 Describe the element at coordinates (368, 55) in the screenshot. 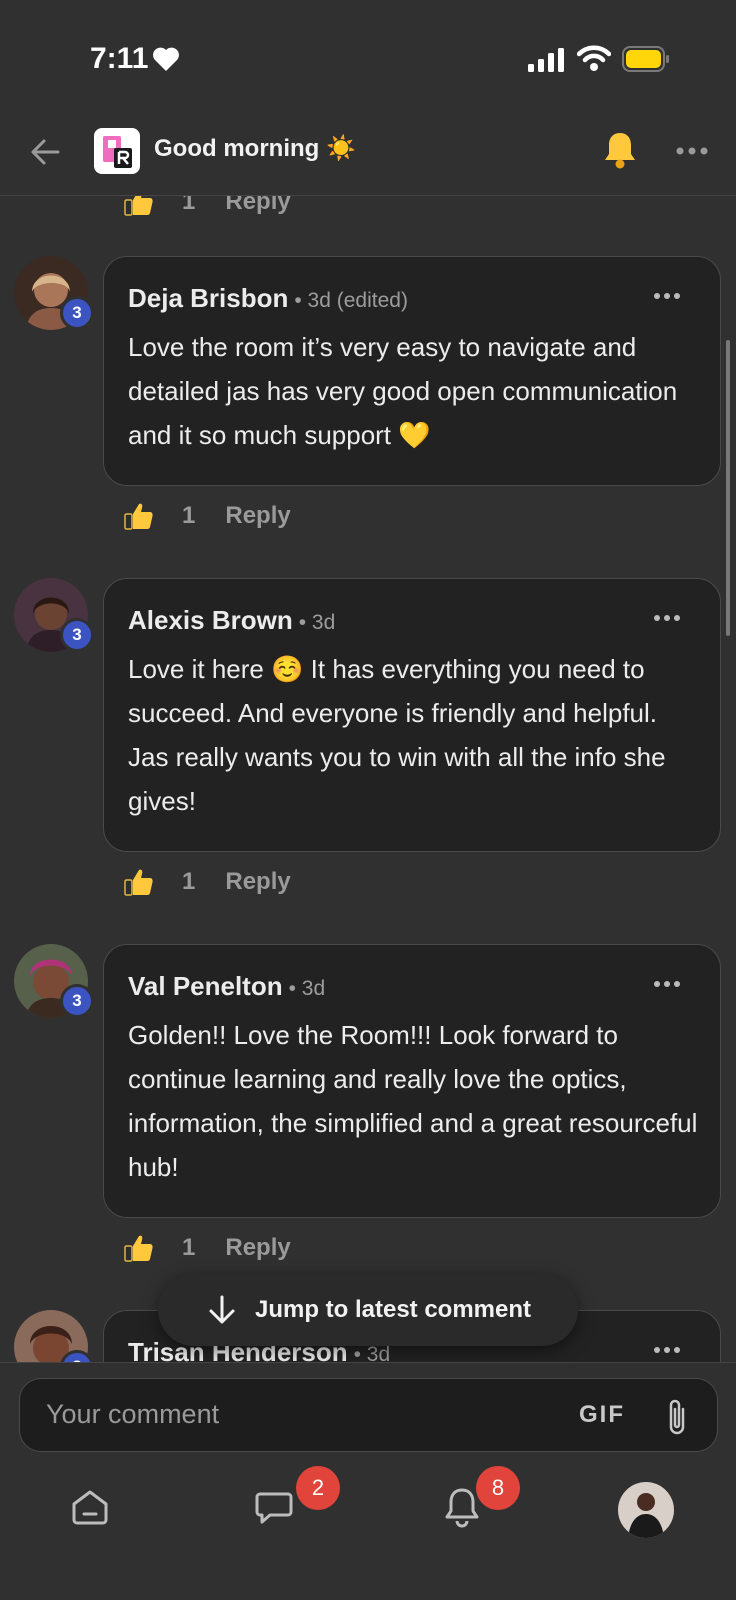

I see `status-bar: 7:11` at that location.